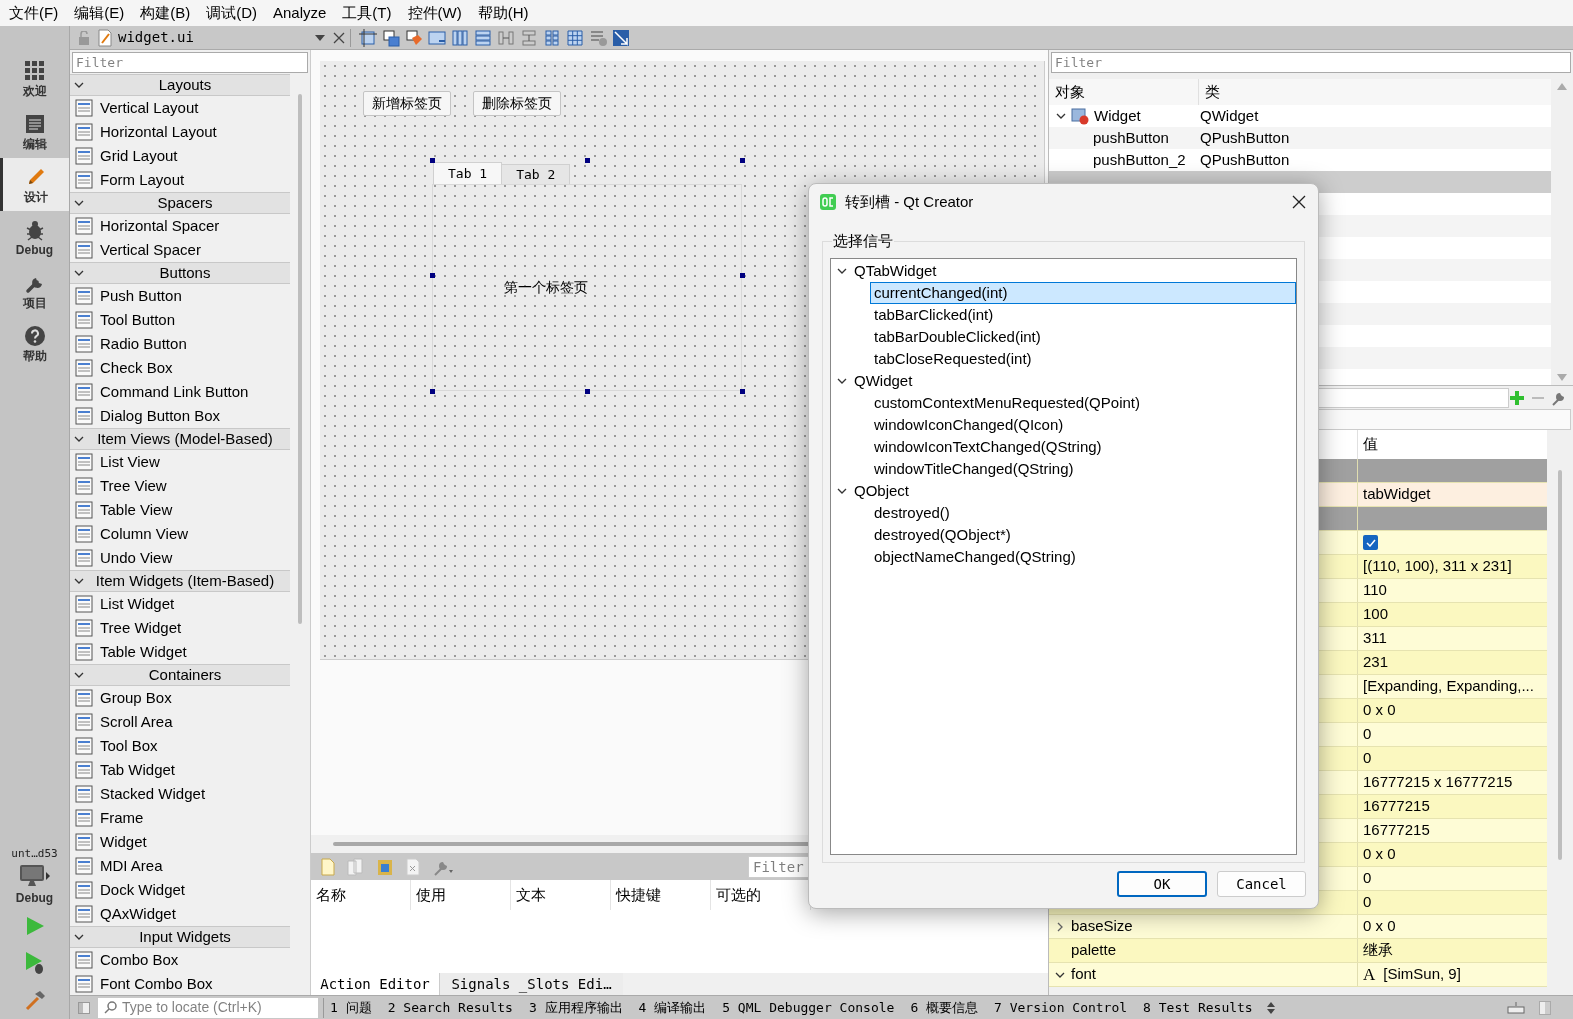 The image size is (1573, 1019). Describe the element at coordinates (180, 156) in the screenshot. I see `widget-item: Grid Layout` at that location.